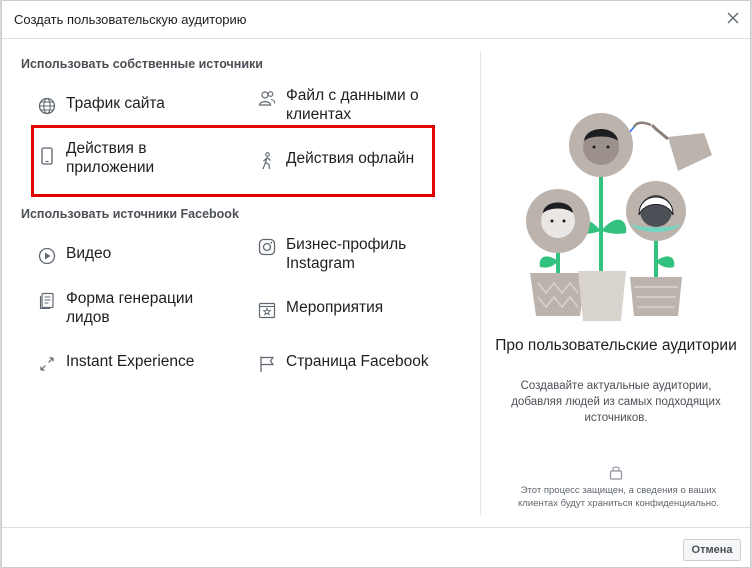 The width and height of the screenshot is (752, 568). I want to click on globe-icon, so click(47, 106).